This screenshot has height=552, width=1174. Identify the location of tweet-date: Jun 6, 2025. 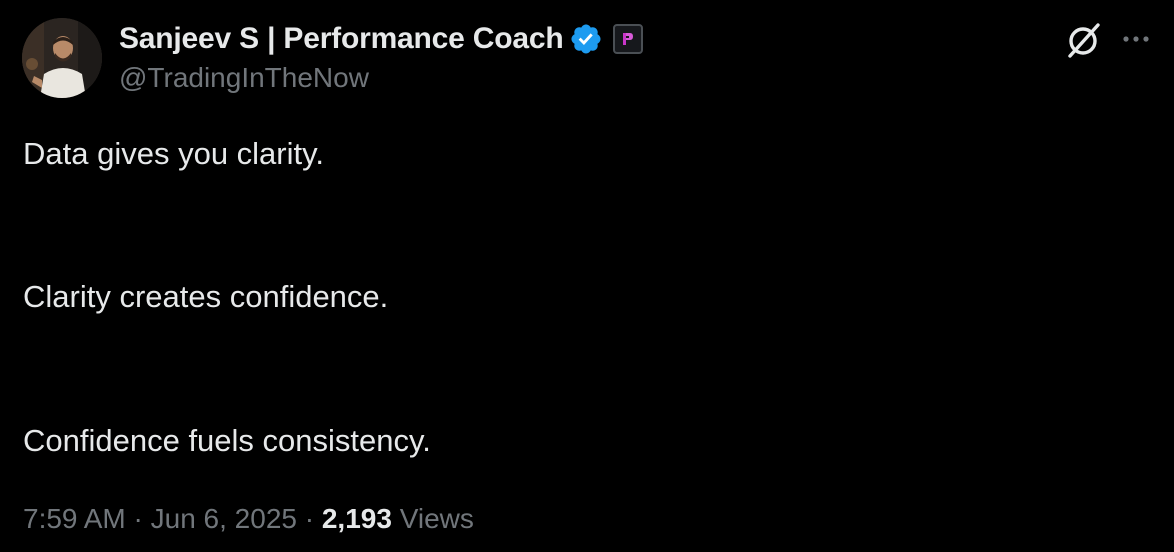
(224, 518).